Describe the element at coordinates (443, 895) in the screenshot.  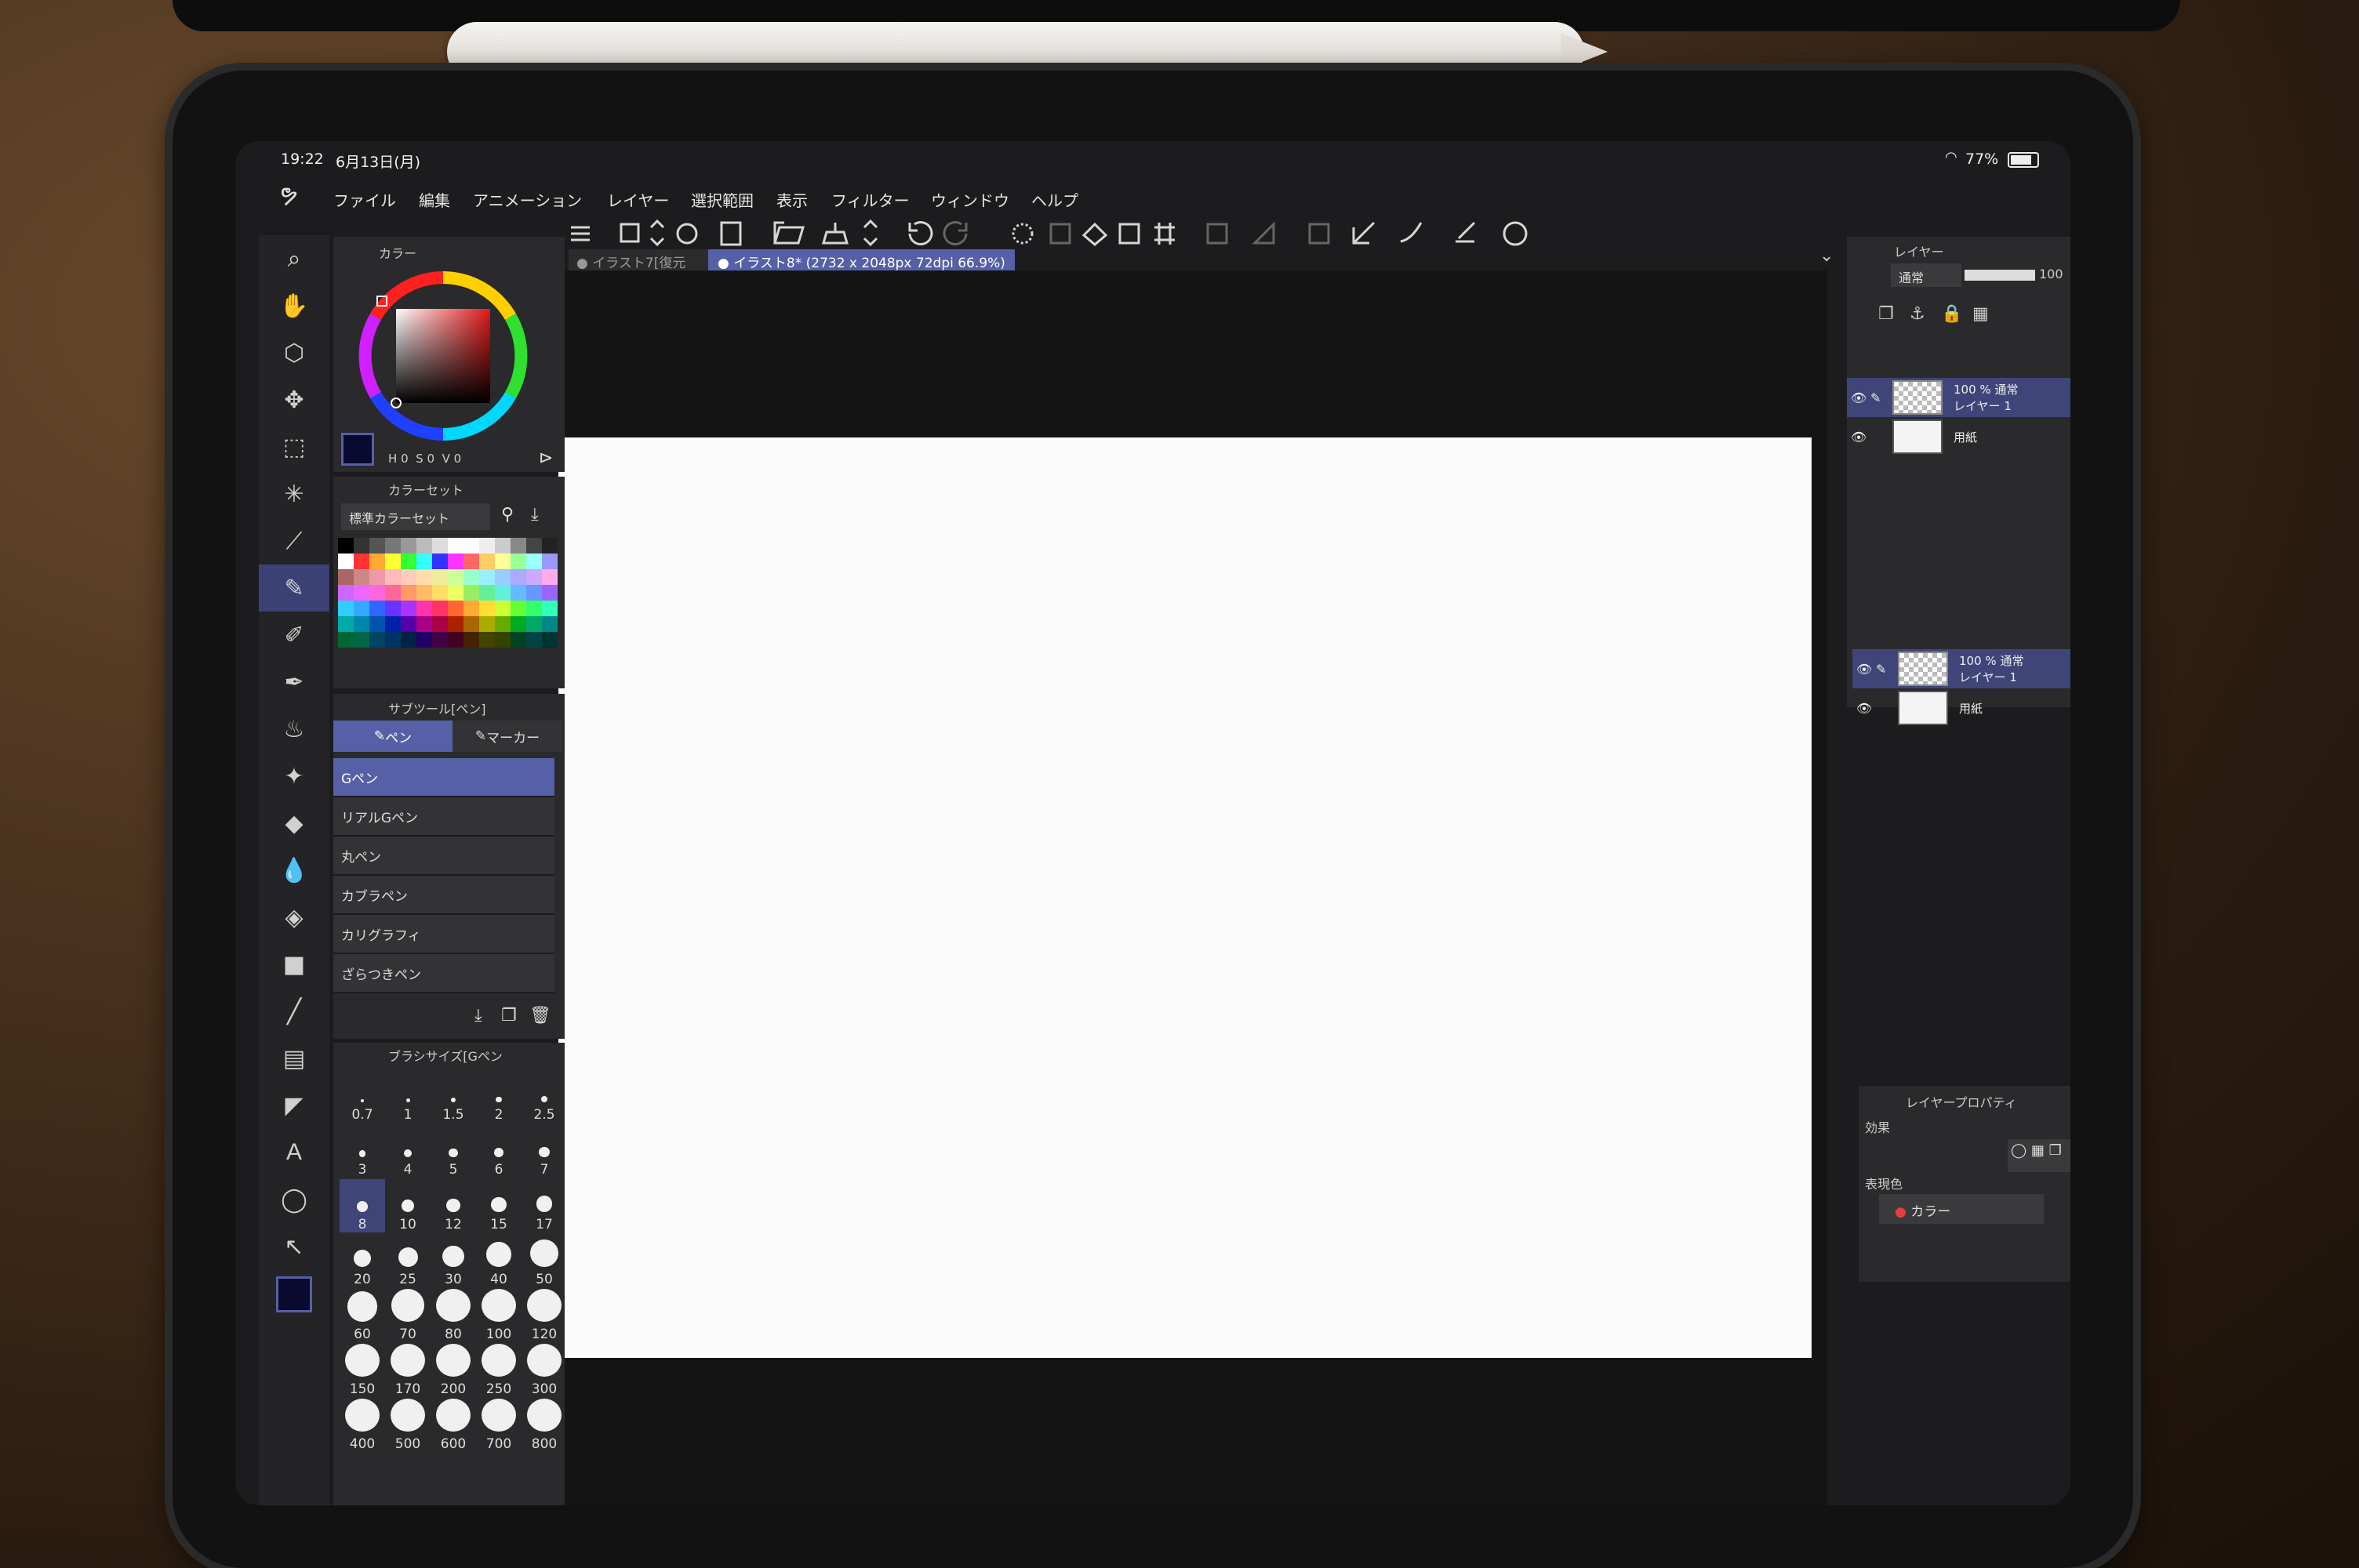
I see `subtool-item-kabura-pen: カブラペン` at that location.